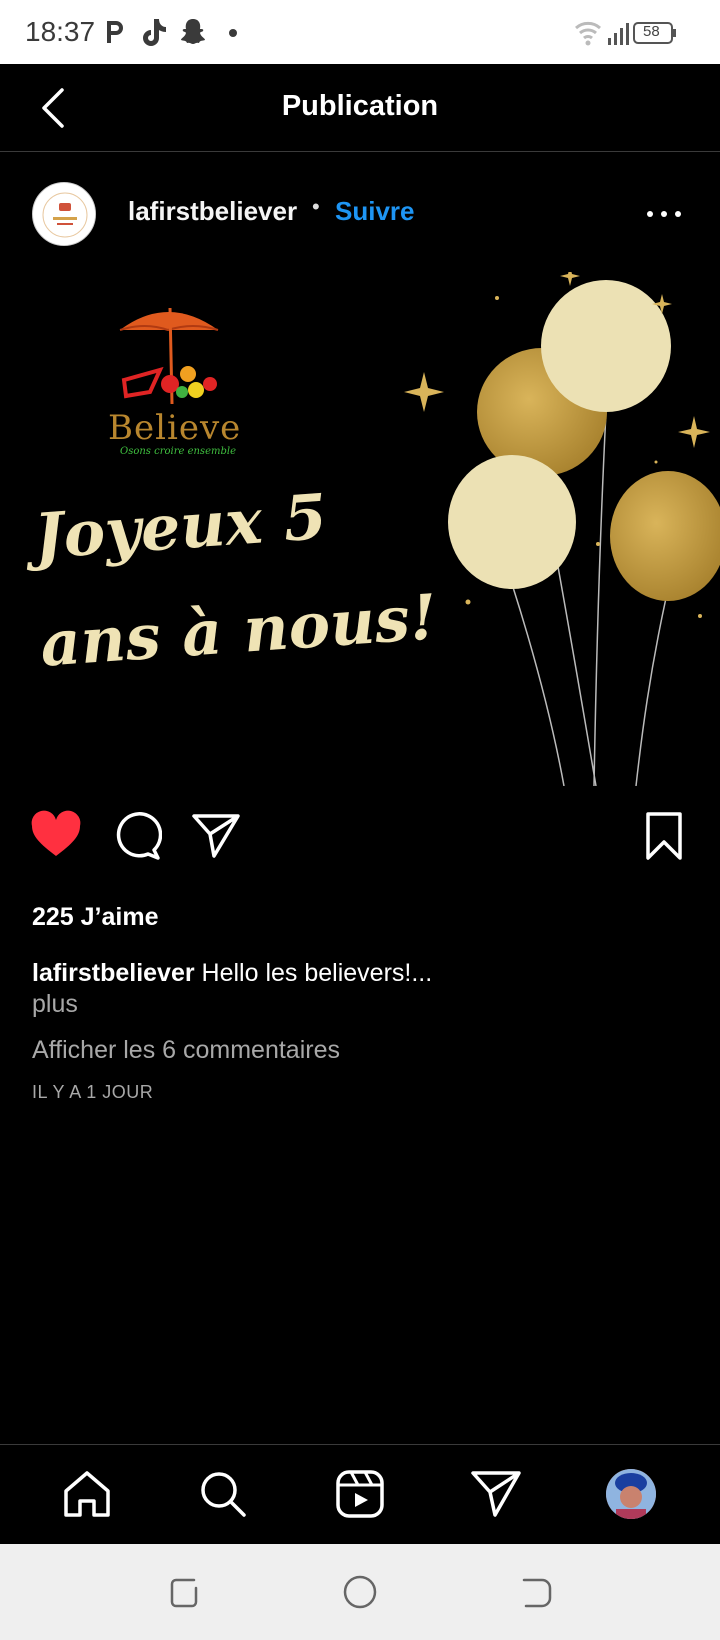  Describe the element at coordinates (56, 836) in the screenshot. I see `like-heart-icon` at that location.